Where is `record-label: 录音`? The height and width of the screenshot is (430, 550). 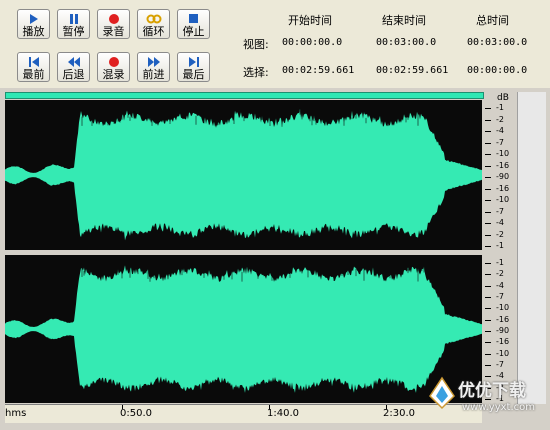 record-label: 录音 is located at coordinates (113, 31).